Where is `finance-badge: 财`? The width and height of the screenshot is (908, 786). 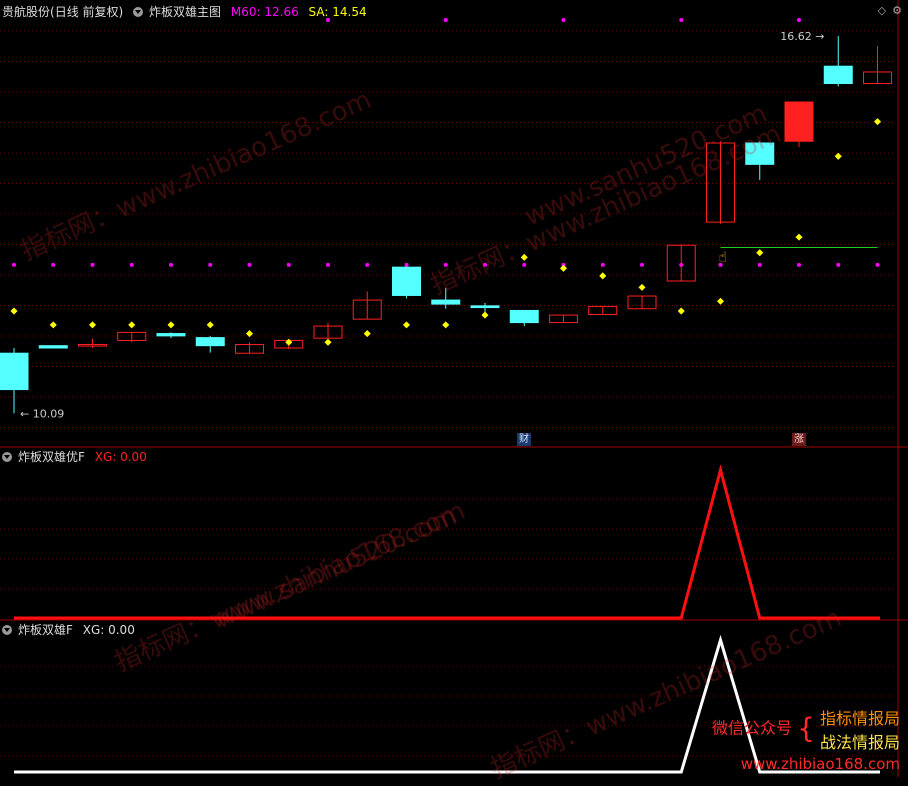 finance-badge: 财 is located at coordinates (524, 439).